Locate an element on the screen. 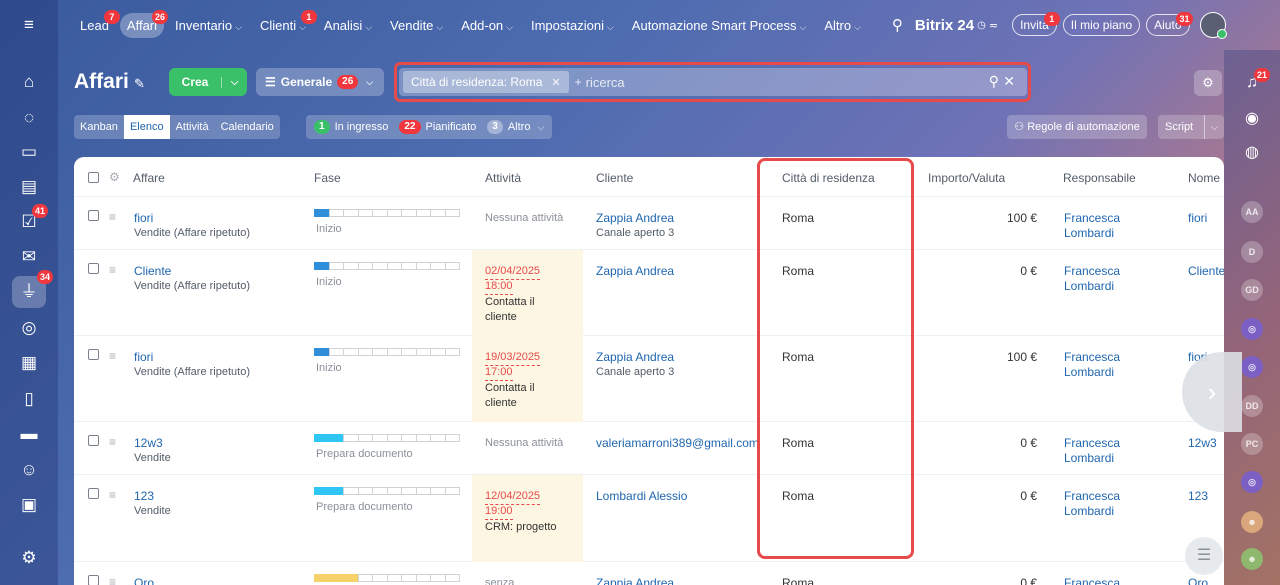  client-name: valeriamarroni389@gmail.com is located at coordinates (677, 443).